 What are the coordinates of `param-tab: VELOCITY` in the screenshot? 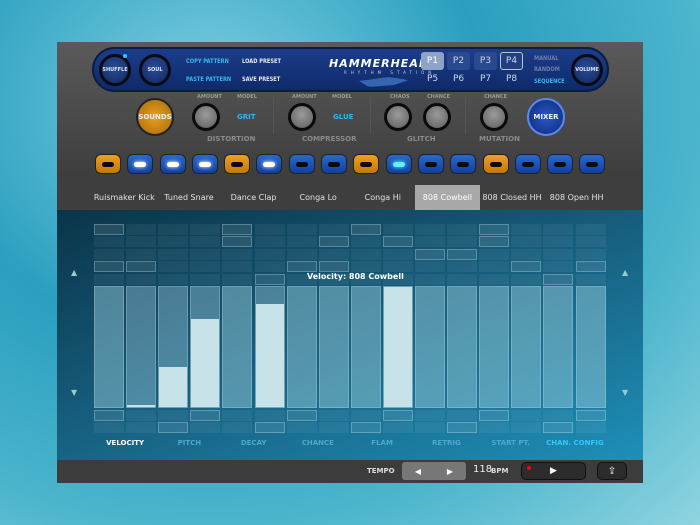 It's located at (125, 443).